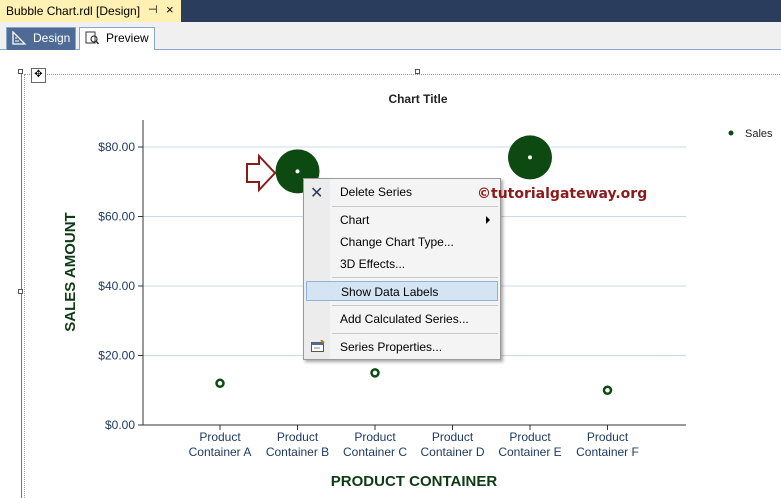 The width and height of the screenshot is (781, 498). I want to click on submenu-arrow-icon, so click(488, 220).